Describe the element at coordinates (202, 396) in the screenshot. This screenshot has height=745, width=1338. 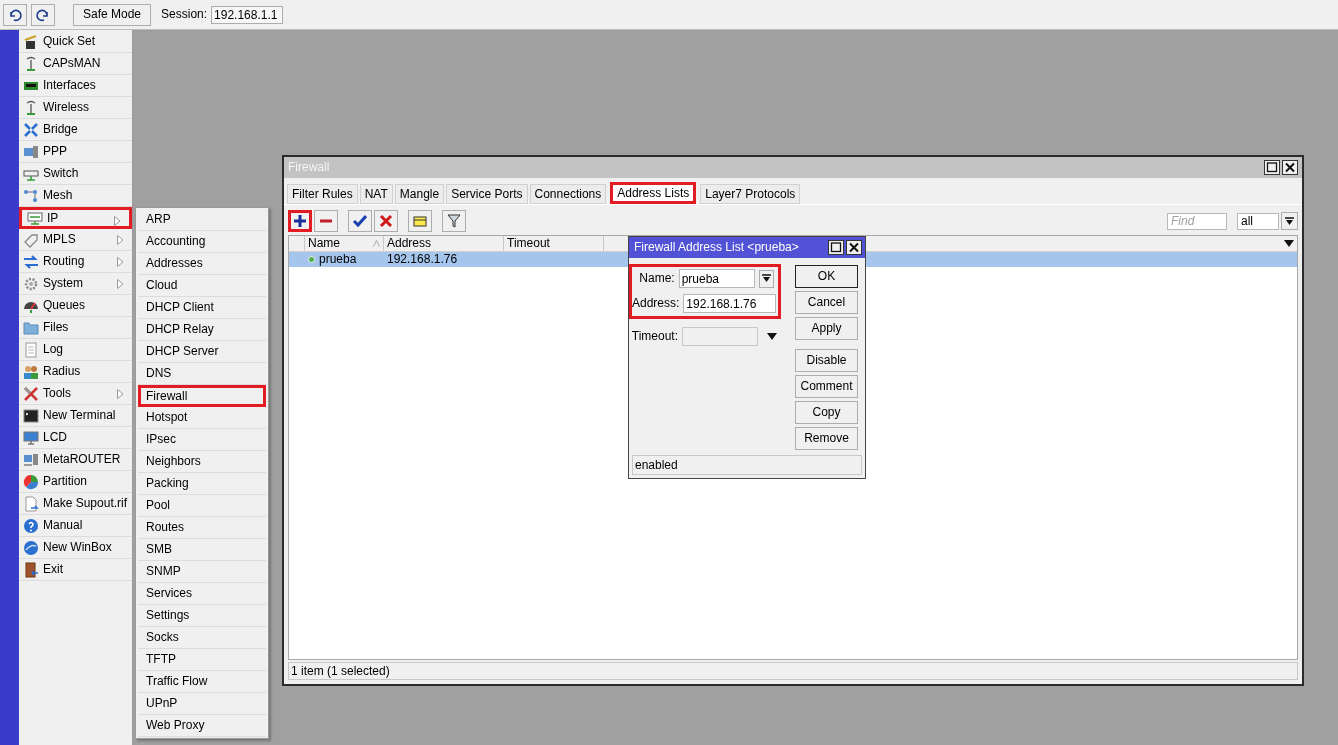
I see `submenu-item: Firewall` at that location.